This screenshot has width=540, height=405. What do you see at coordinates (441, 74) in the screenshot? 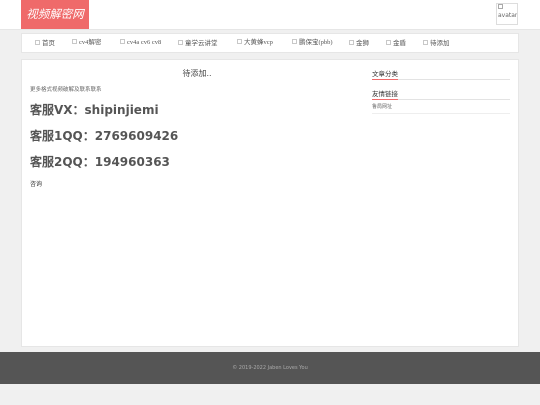
I see `categories-widget-title: 文章分类` at bounding box center [441, 74].